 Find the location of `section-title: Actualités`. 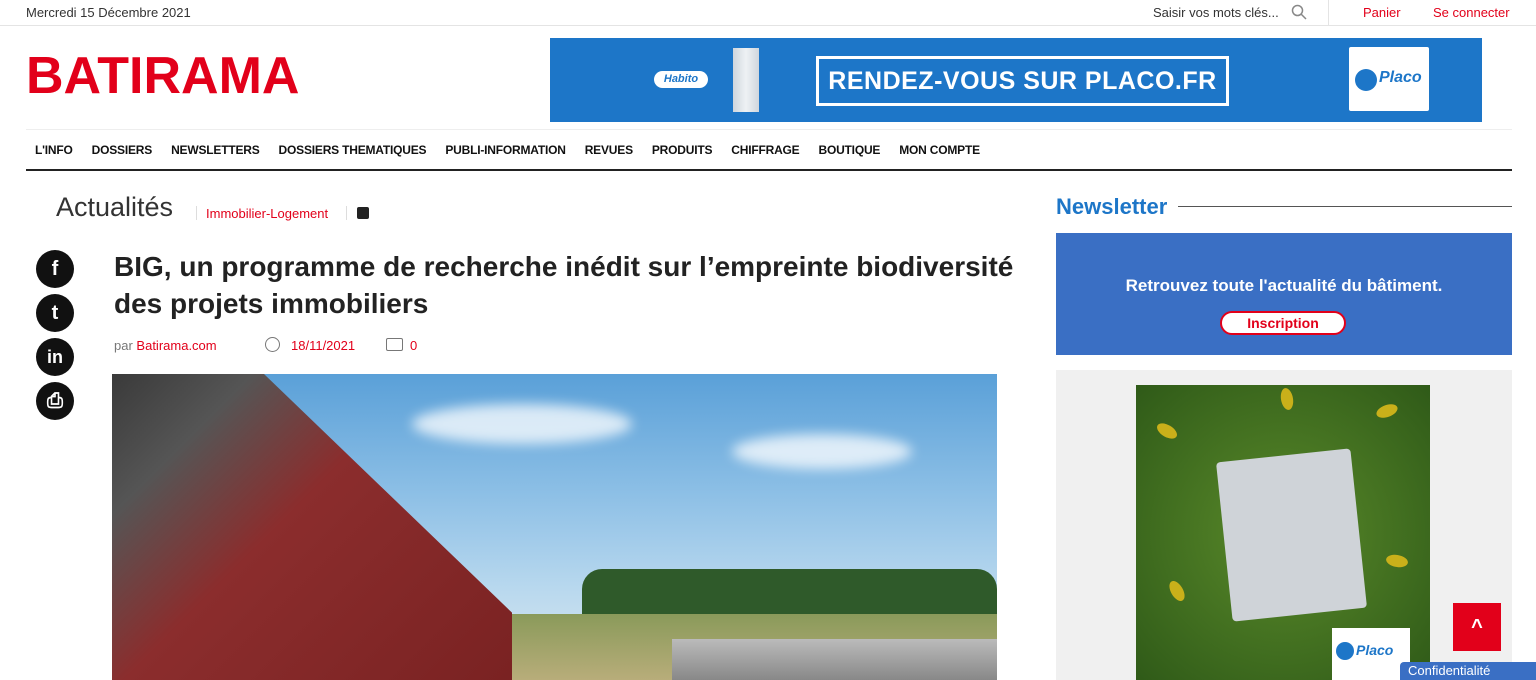

section-title: Actualités is located at coordinates (115, 207).